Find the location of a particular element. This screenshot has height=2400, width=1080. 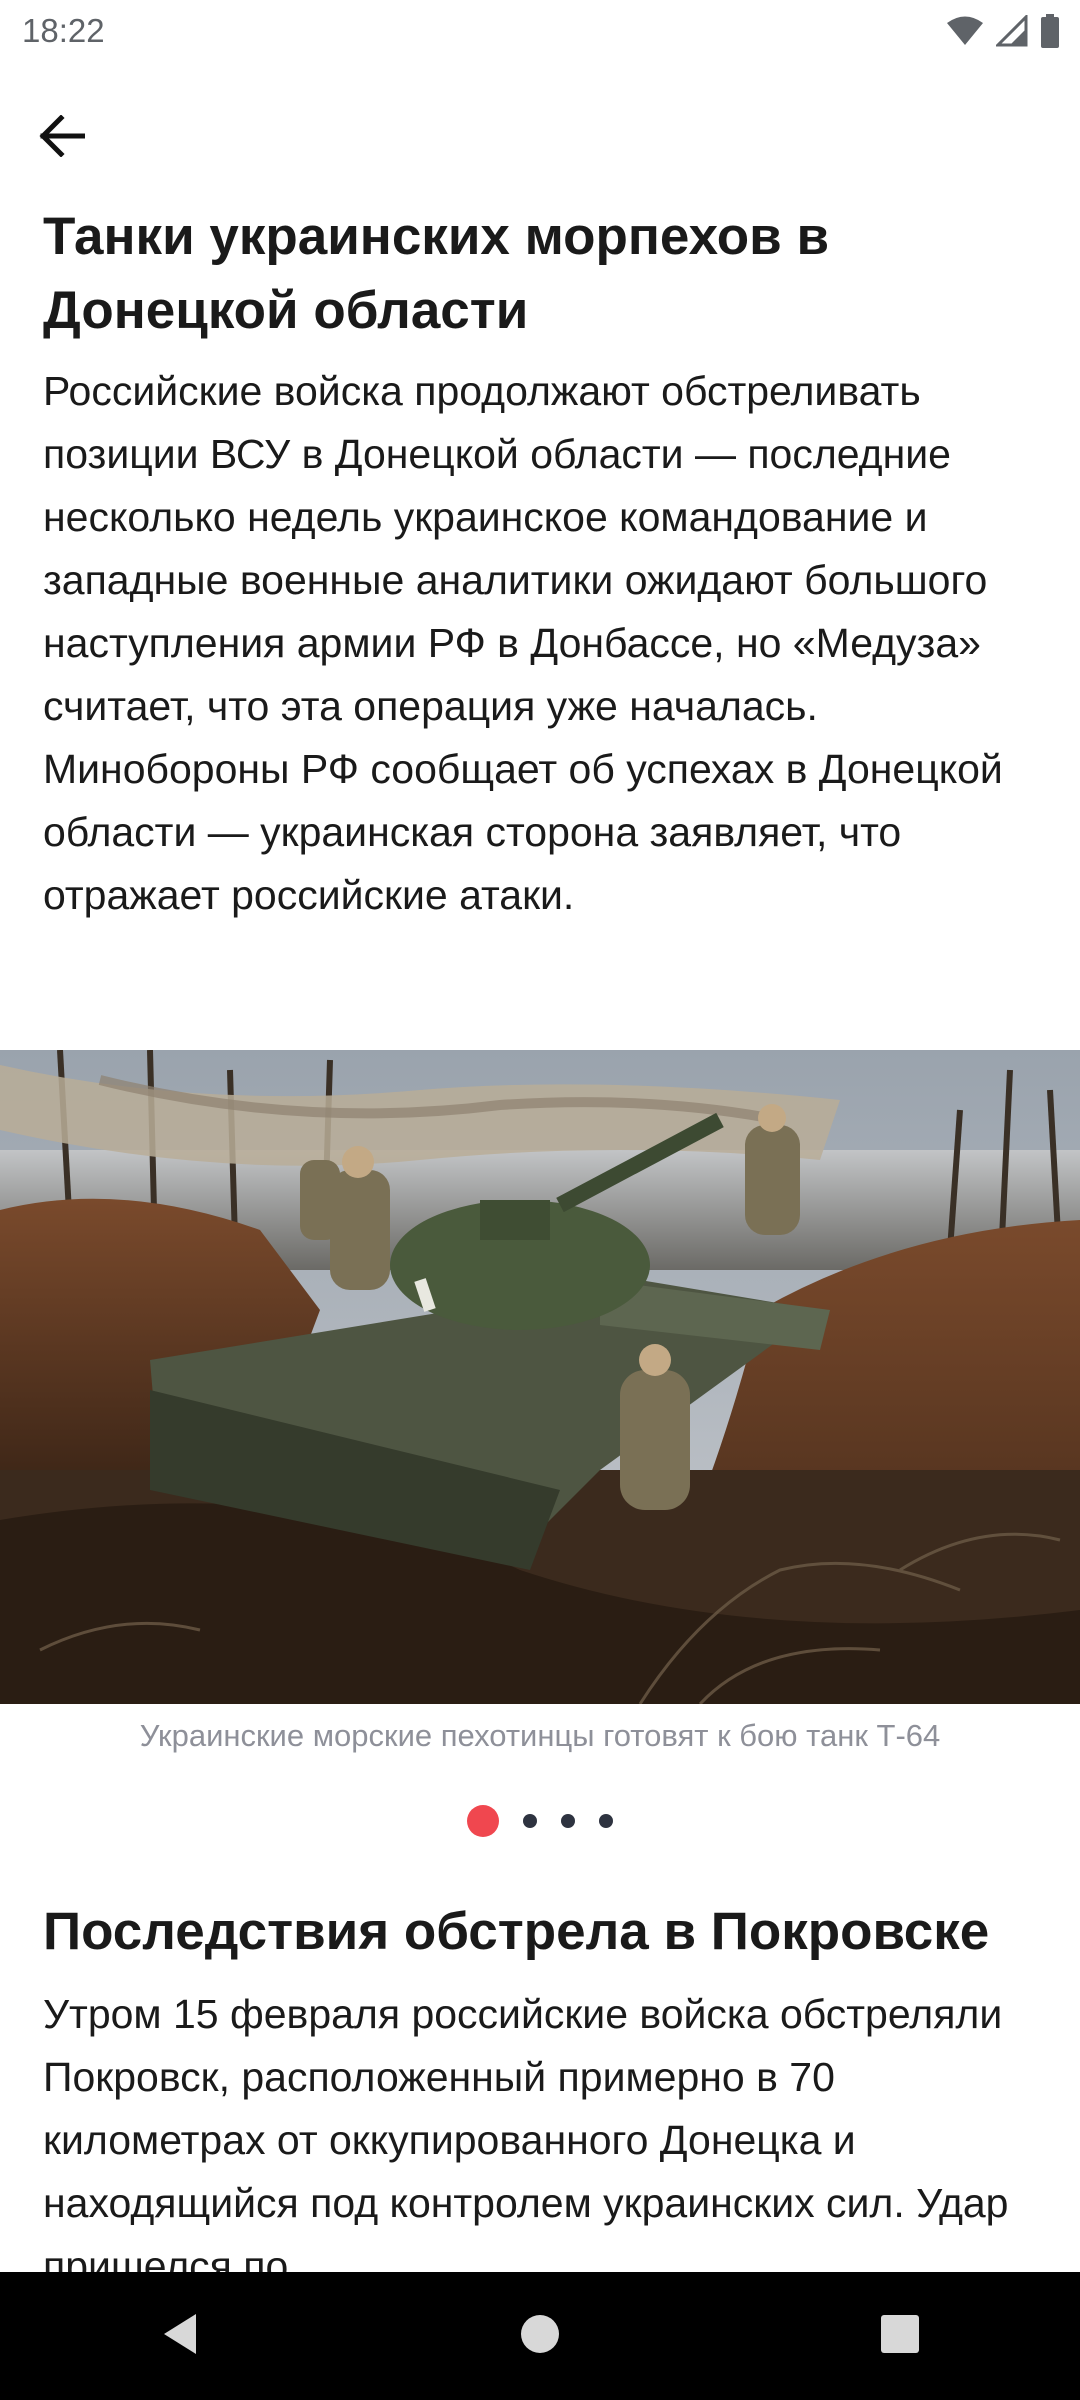

recents-square-icon is located at coordinates (900, 2336).